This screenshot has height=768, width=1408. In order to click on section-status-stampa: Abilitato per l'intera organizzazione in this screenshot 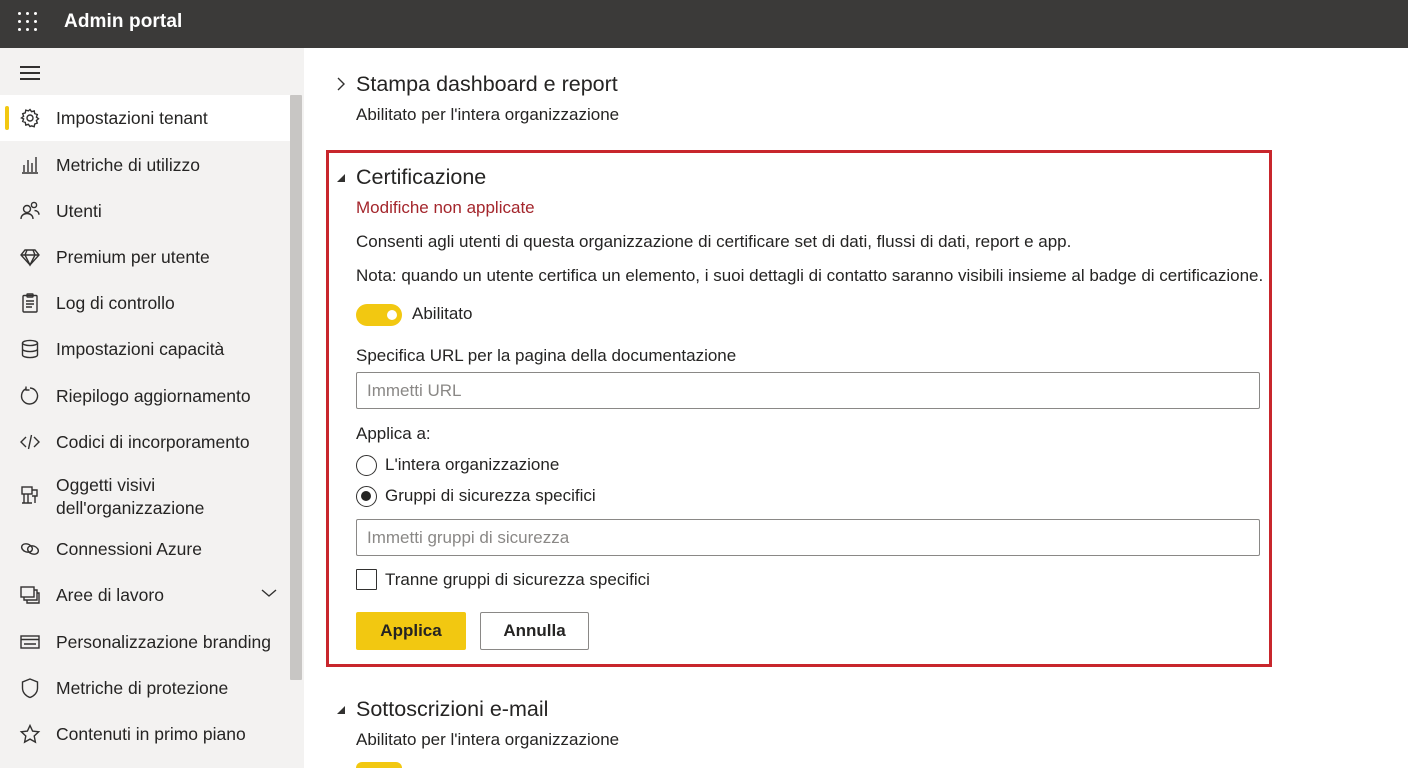, I will do `click(488, 114)`.